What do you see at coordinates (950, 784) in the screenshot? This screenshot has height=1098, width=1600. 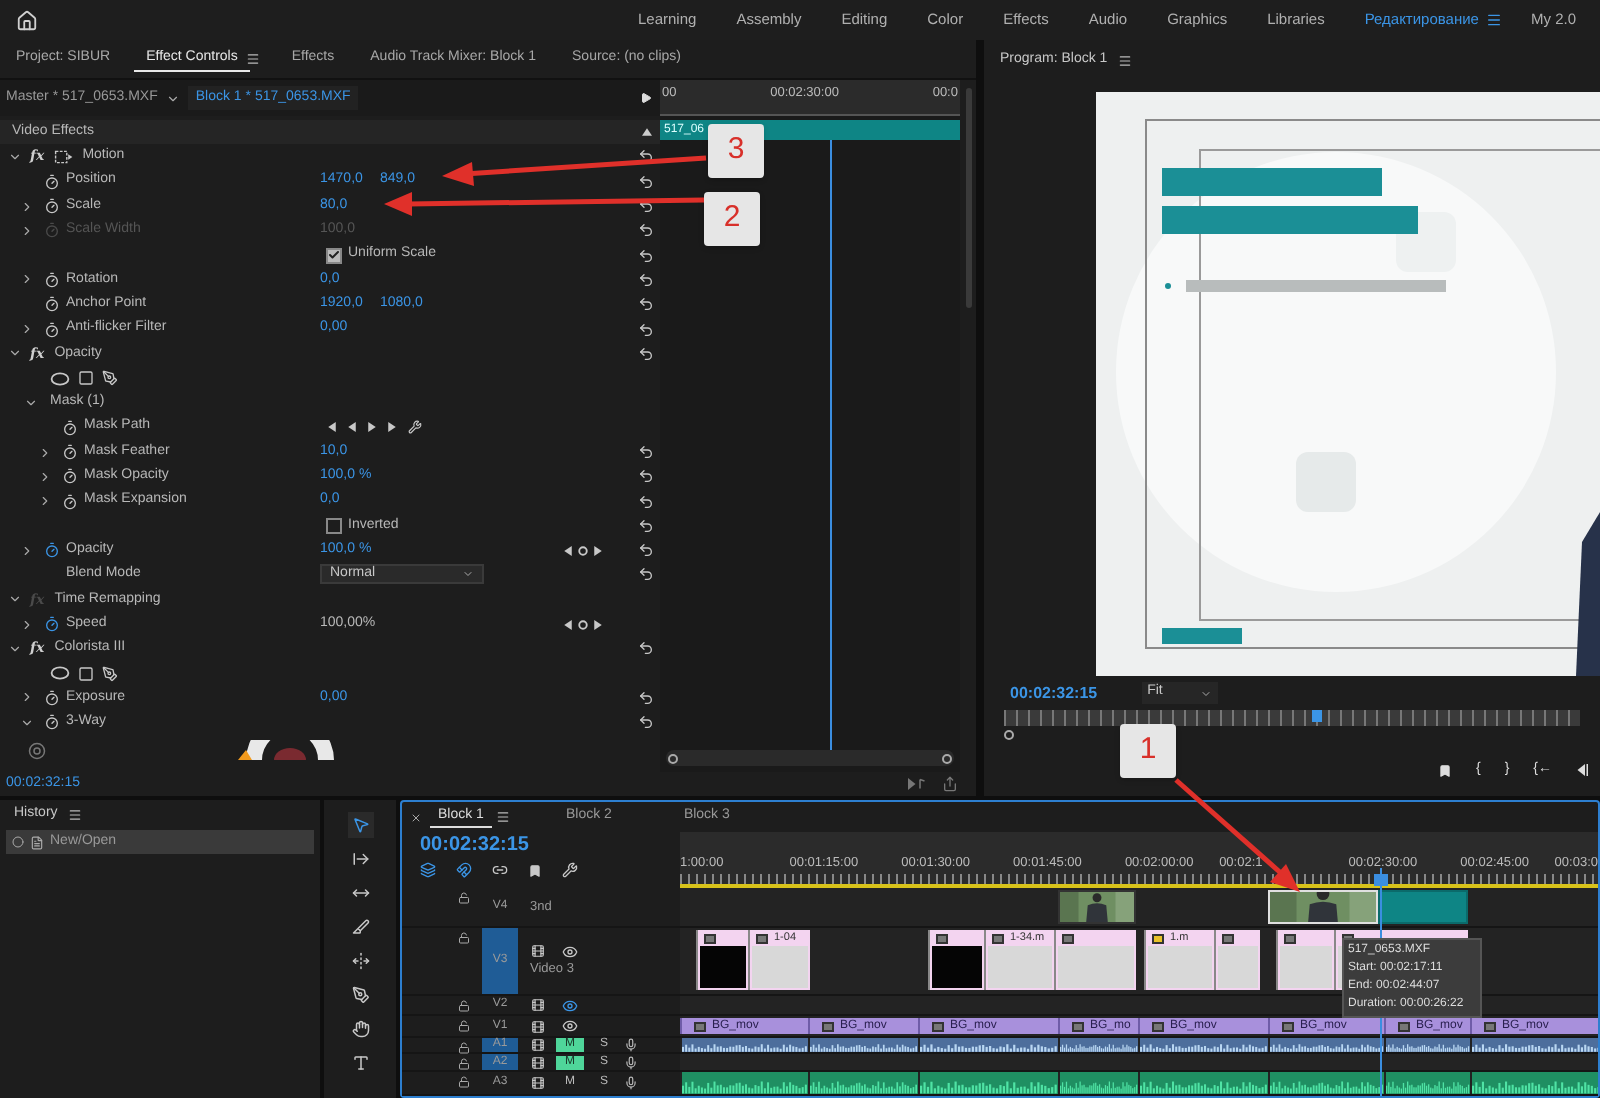 I see `export-icon` at bounding box center [950, 784].